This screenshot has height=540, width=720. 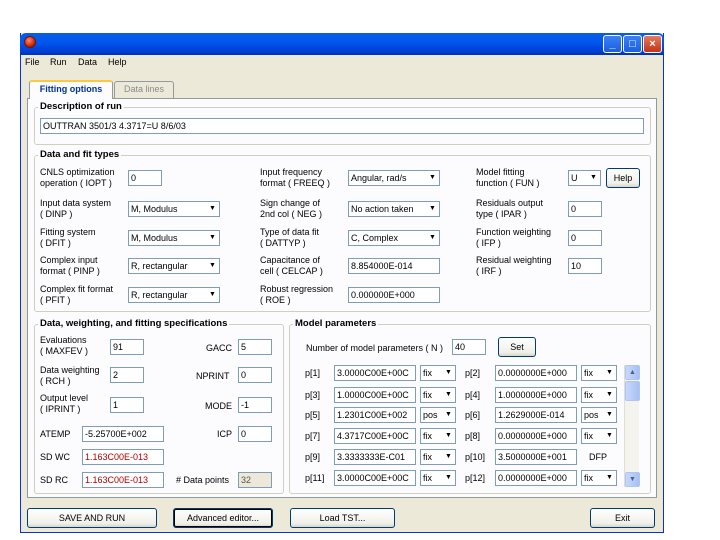 I want to click on tab-data-lines: Data lines, so click(x=144, y=89).